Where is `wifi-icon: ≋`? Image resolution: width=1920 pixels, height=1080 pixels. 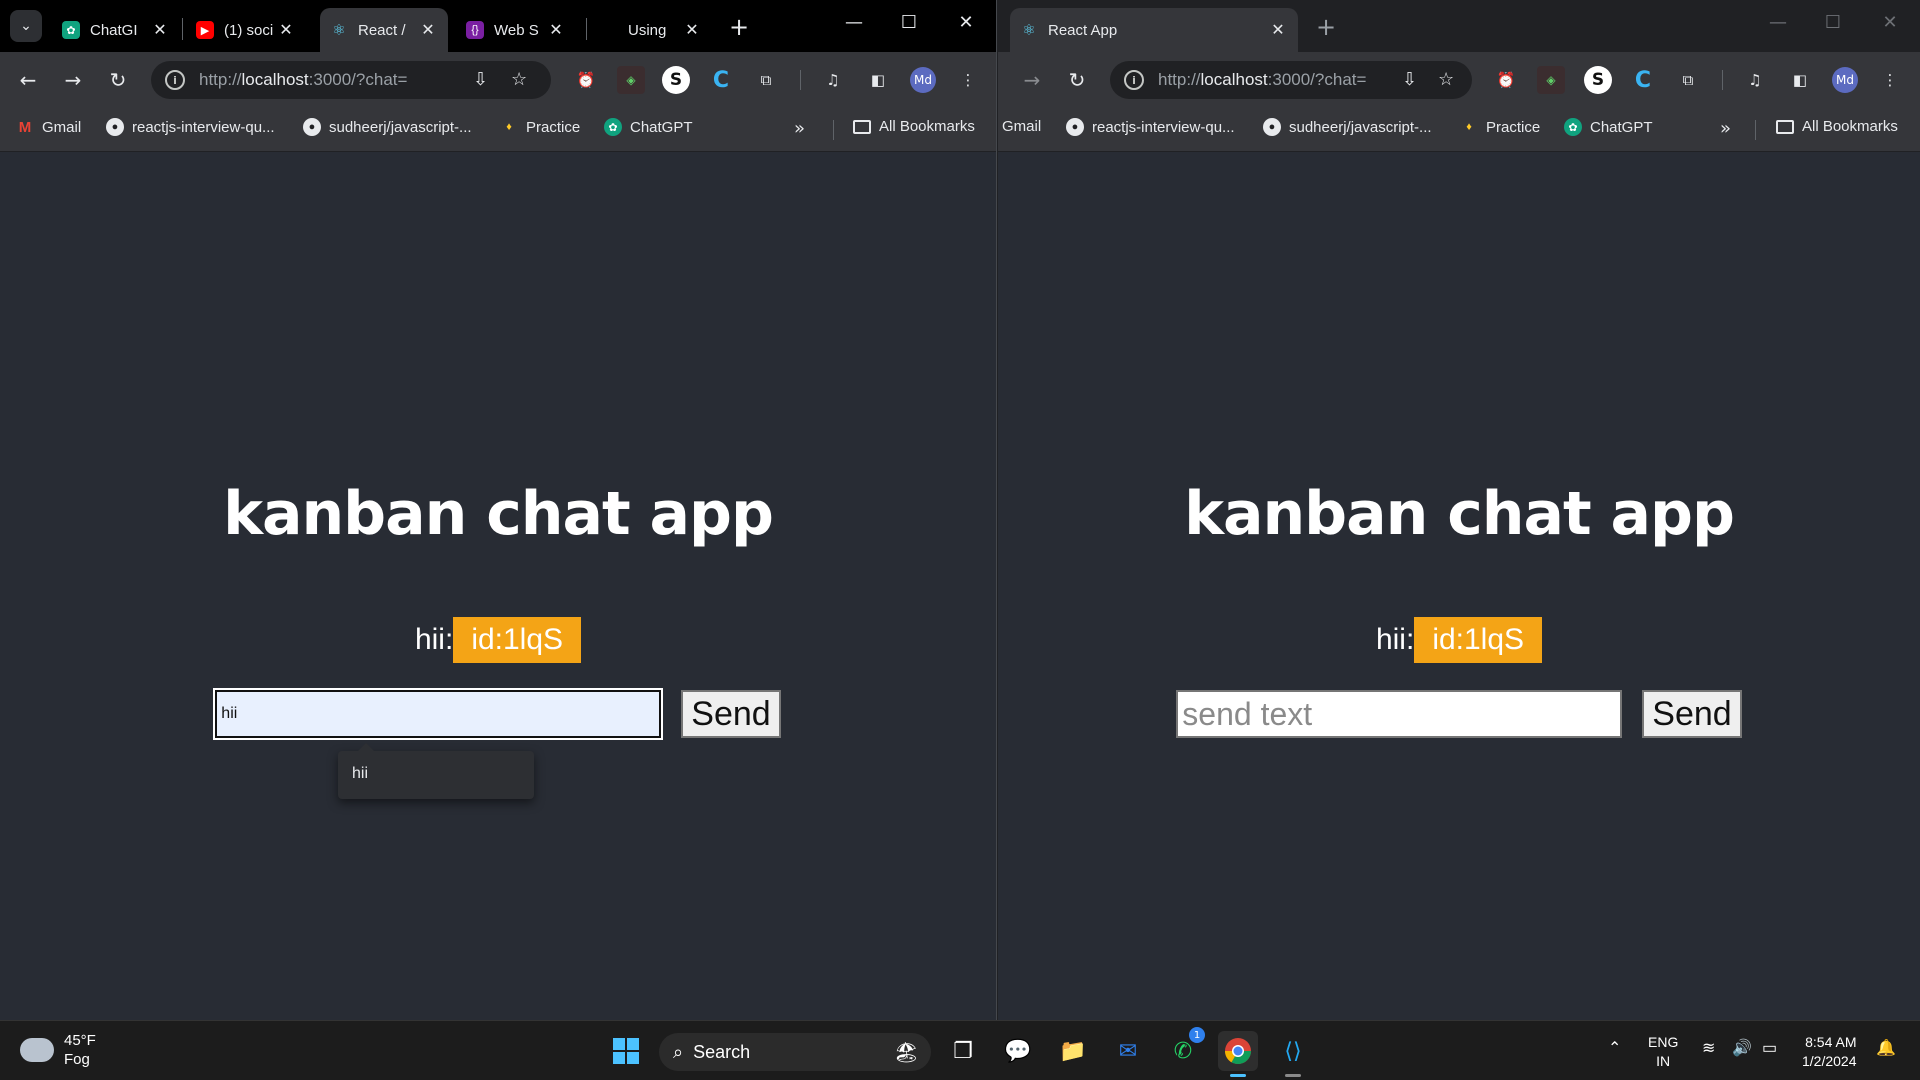
wifi-icon: ≋ is located at coordinates (1708, 1048).